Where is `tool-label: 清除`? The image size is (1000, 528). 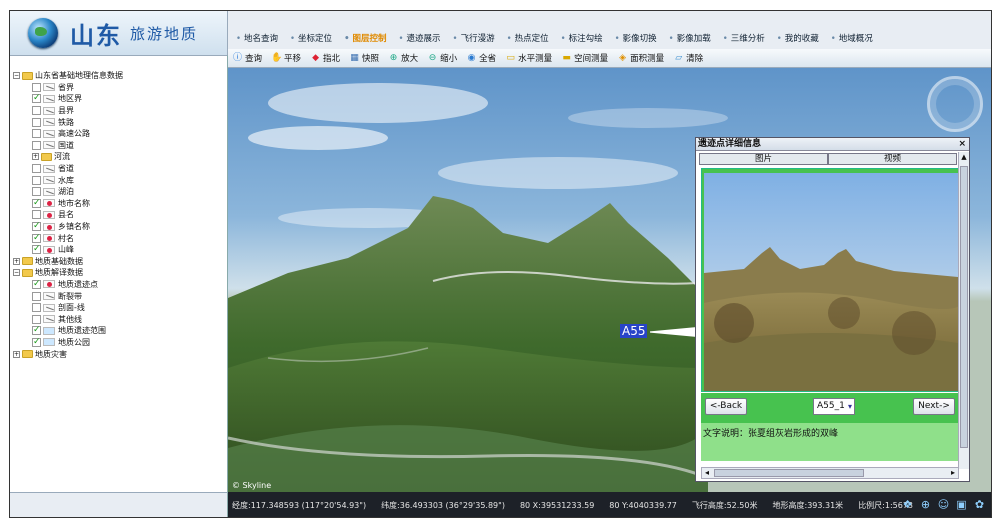
tool-label: 清除 is located at coordinates (695, 59).